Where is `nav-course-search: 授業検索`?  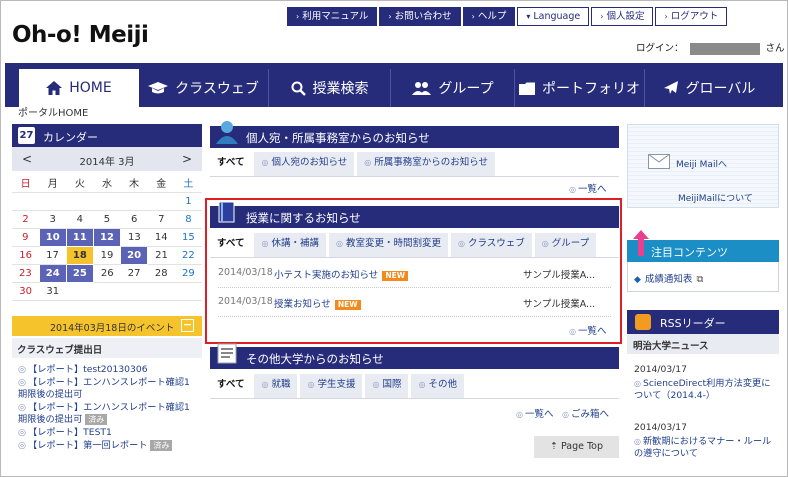
nav-course-search: 授業検索 is located at coordinates (330, 88).